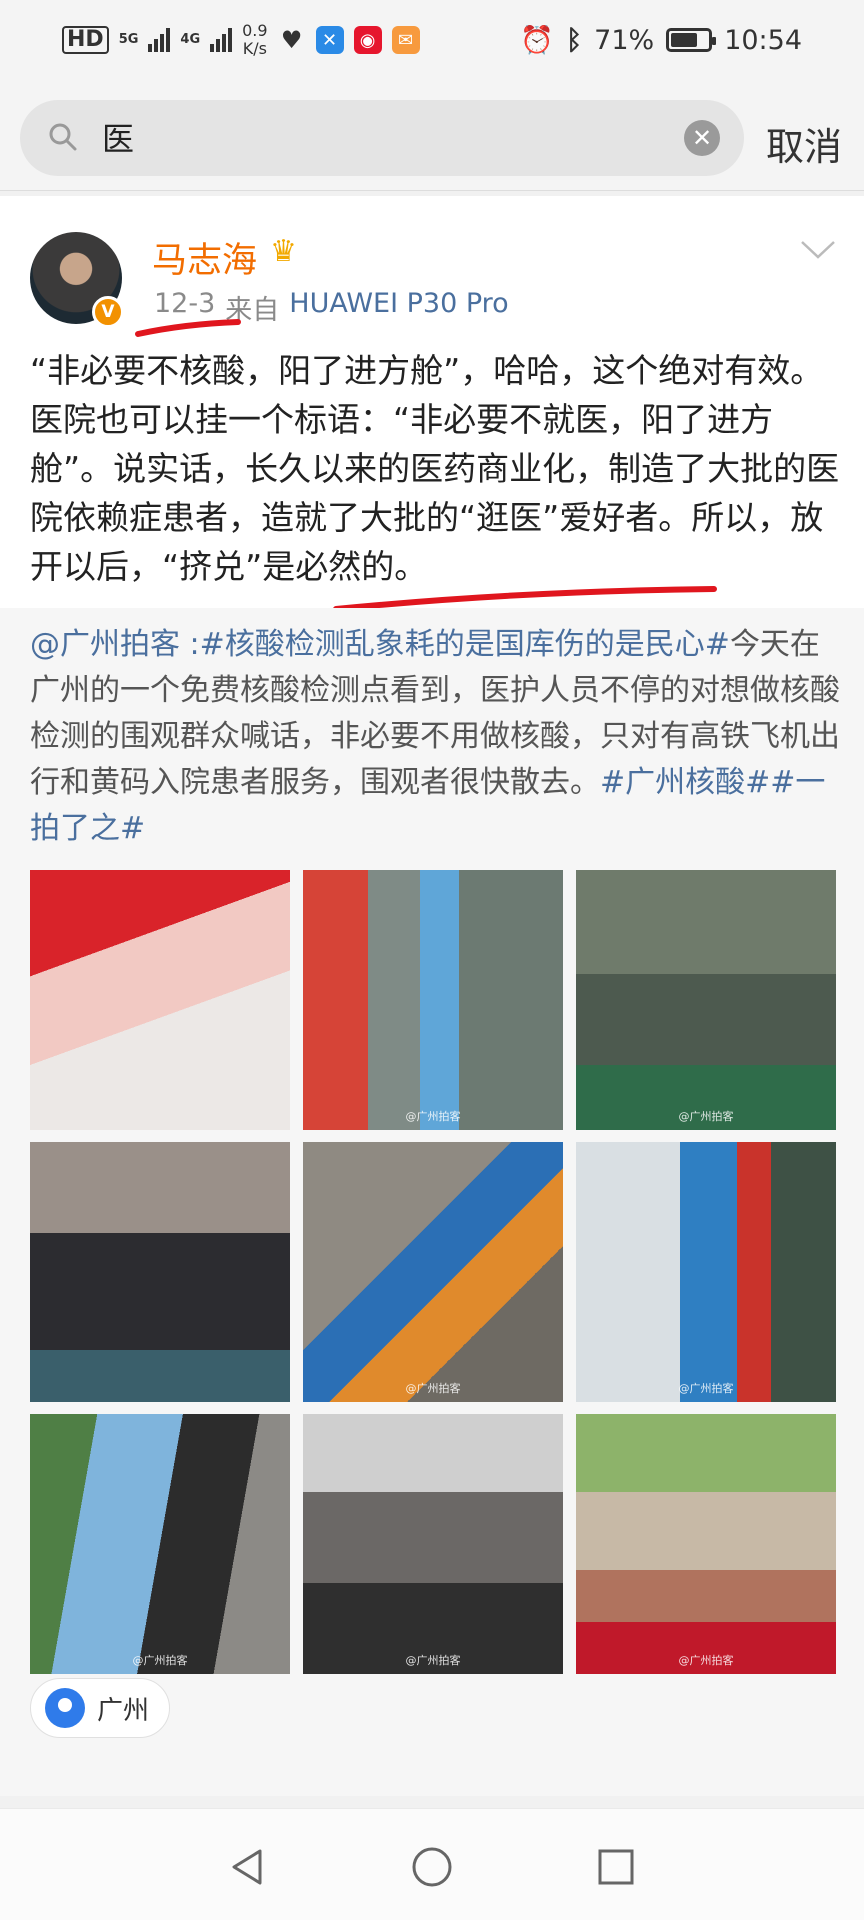  I want to click on battery-icon, so click(691, 40).